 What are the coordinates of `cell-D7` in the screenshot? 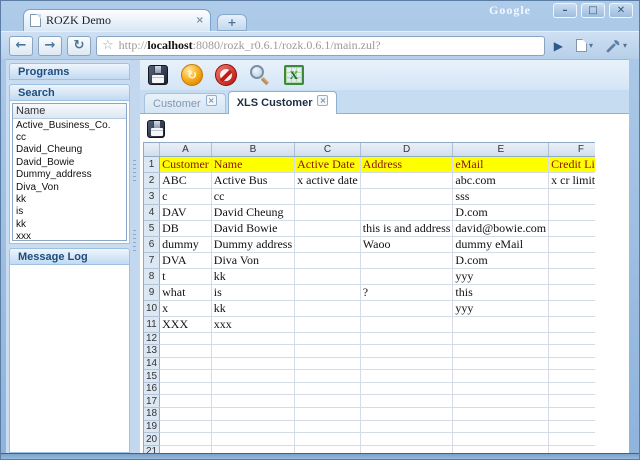 It's located at (407, 260).